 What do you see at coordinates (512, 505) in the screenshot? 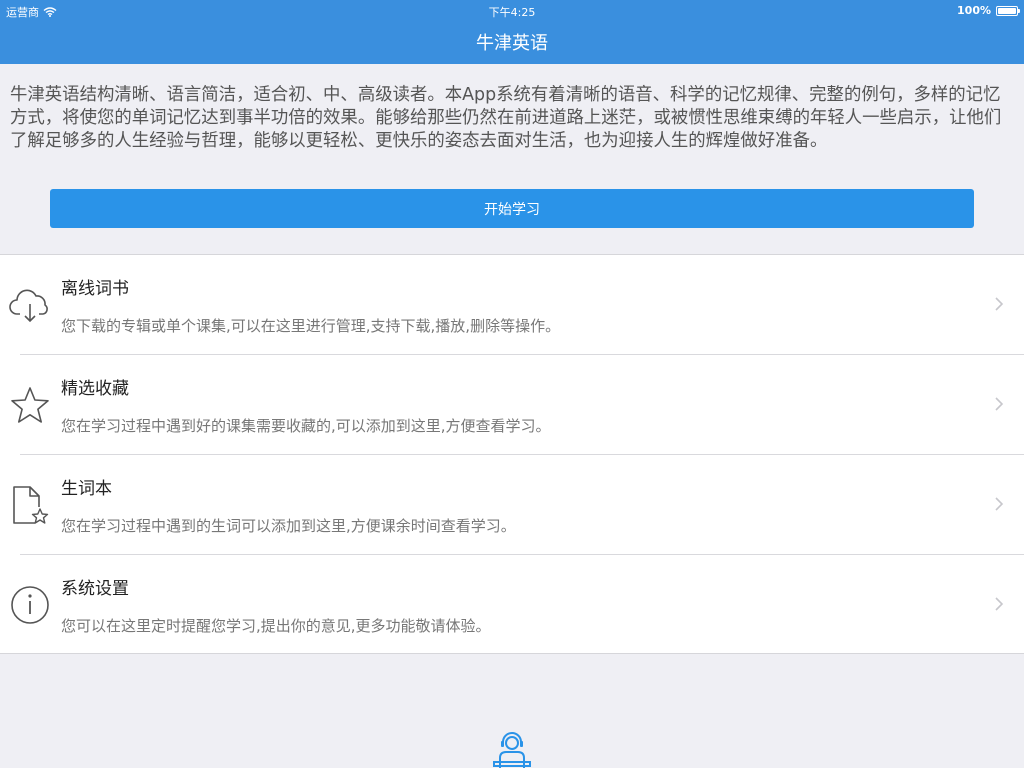
I see `menu-item-vocabulary: 生词本 您在学习过程中遇到的生词可以添加到这里,方便课余时间查看学习。` at bounding box center [512, 505].